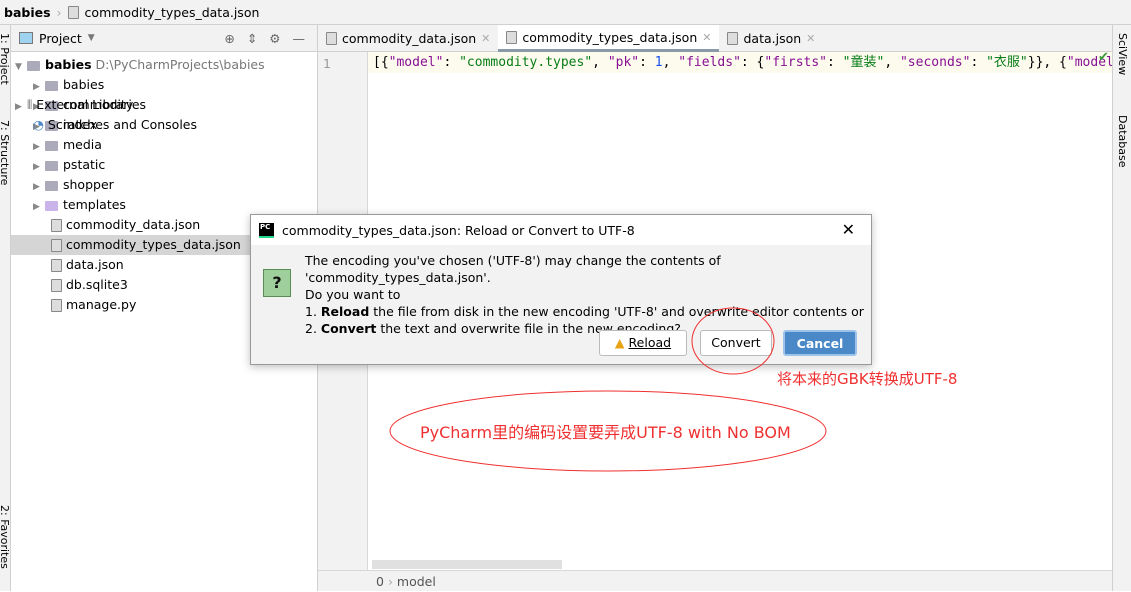 This screenshot has height=592, width=1131. What do you see at coordinates (60, 38) in the screenshot?
I see `project-view-selector: Project` at bounding box center [60, 38].